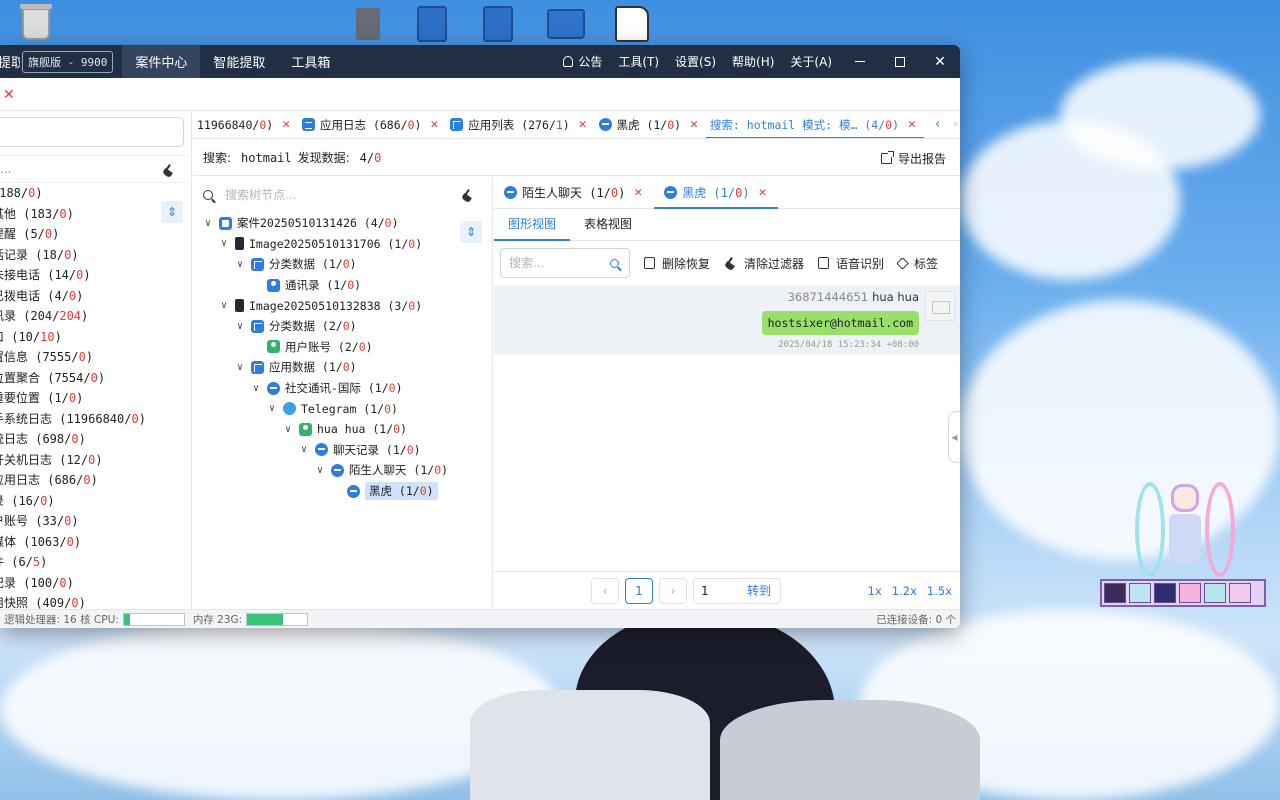 The image size is (1280, 800). What do you see at coordinates (320, 408) in the screenshot?
I see `tree-node: ∨ Telegram (1/0)` at bounding box center [320, 408].